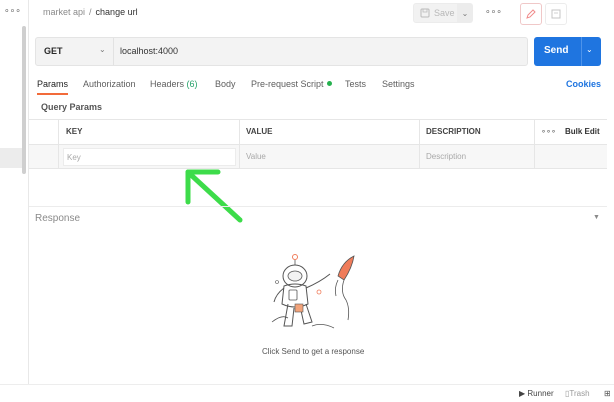  Describe the element at coordinates (109, 84) in the screenshot. I see `tab-authorization: Authorization` at that location.